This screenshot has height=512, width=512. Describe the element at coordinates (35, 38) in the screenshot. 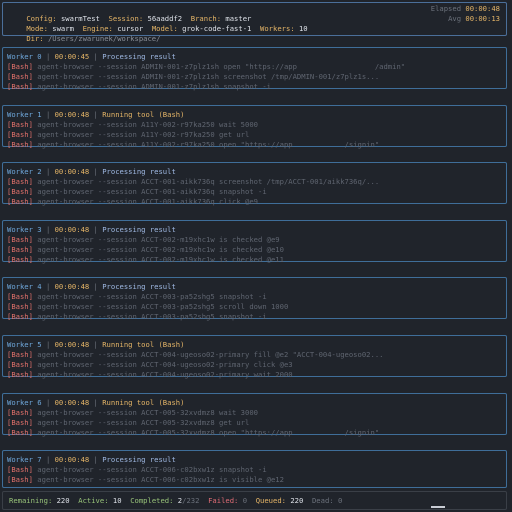

I see `dir-label: Dir:` at that location.